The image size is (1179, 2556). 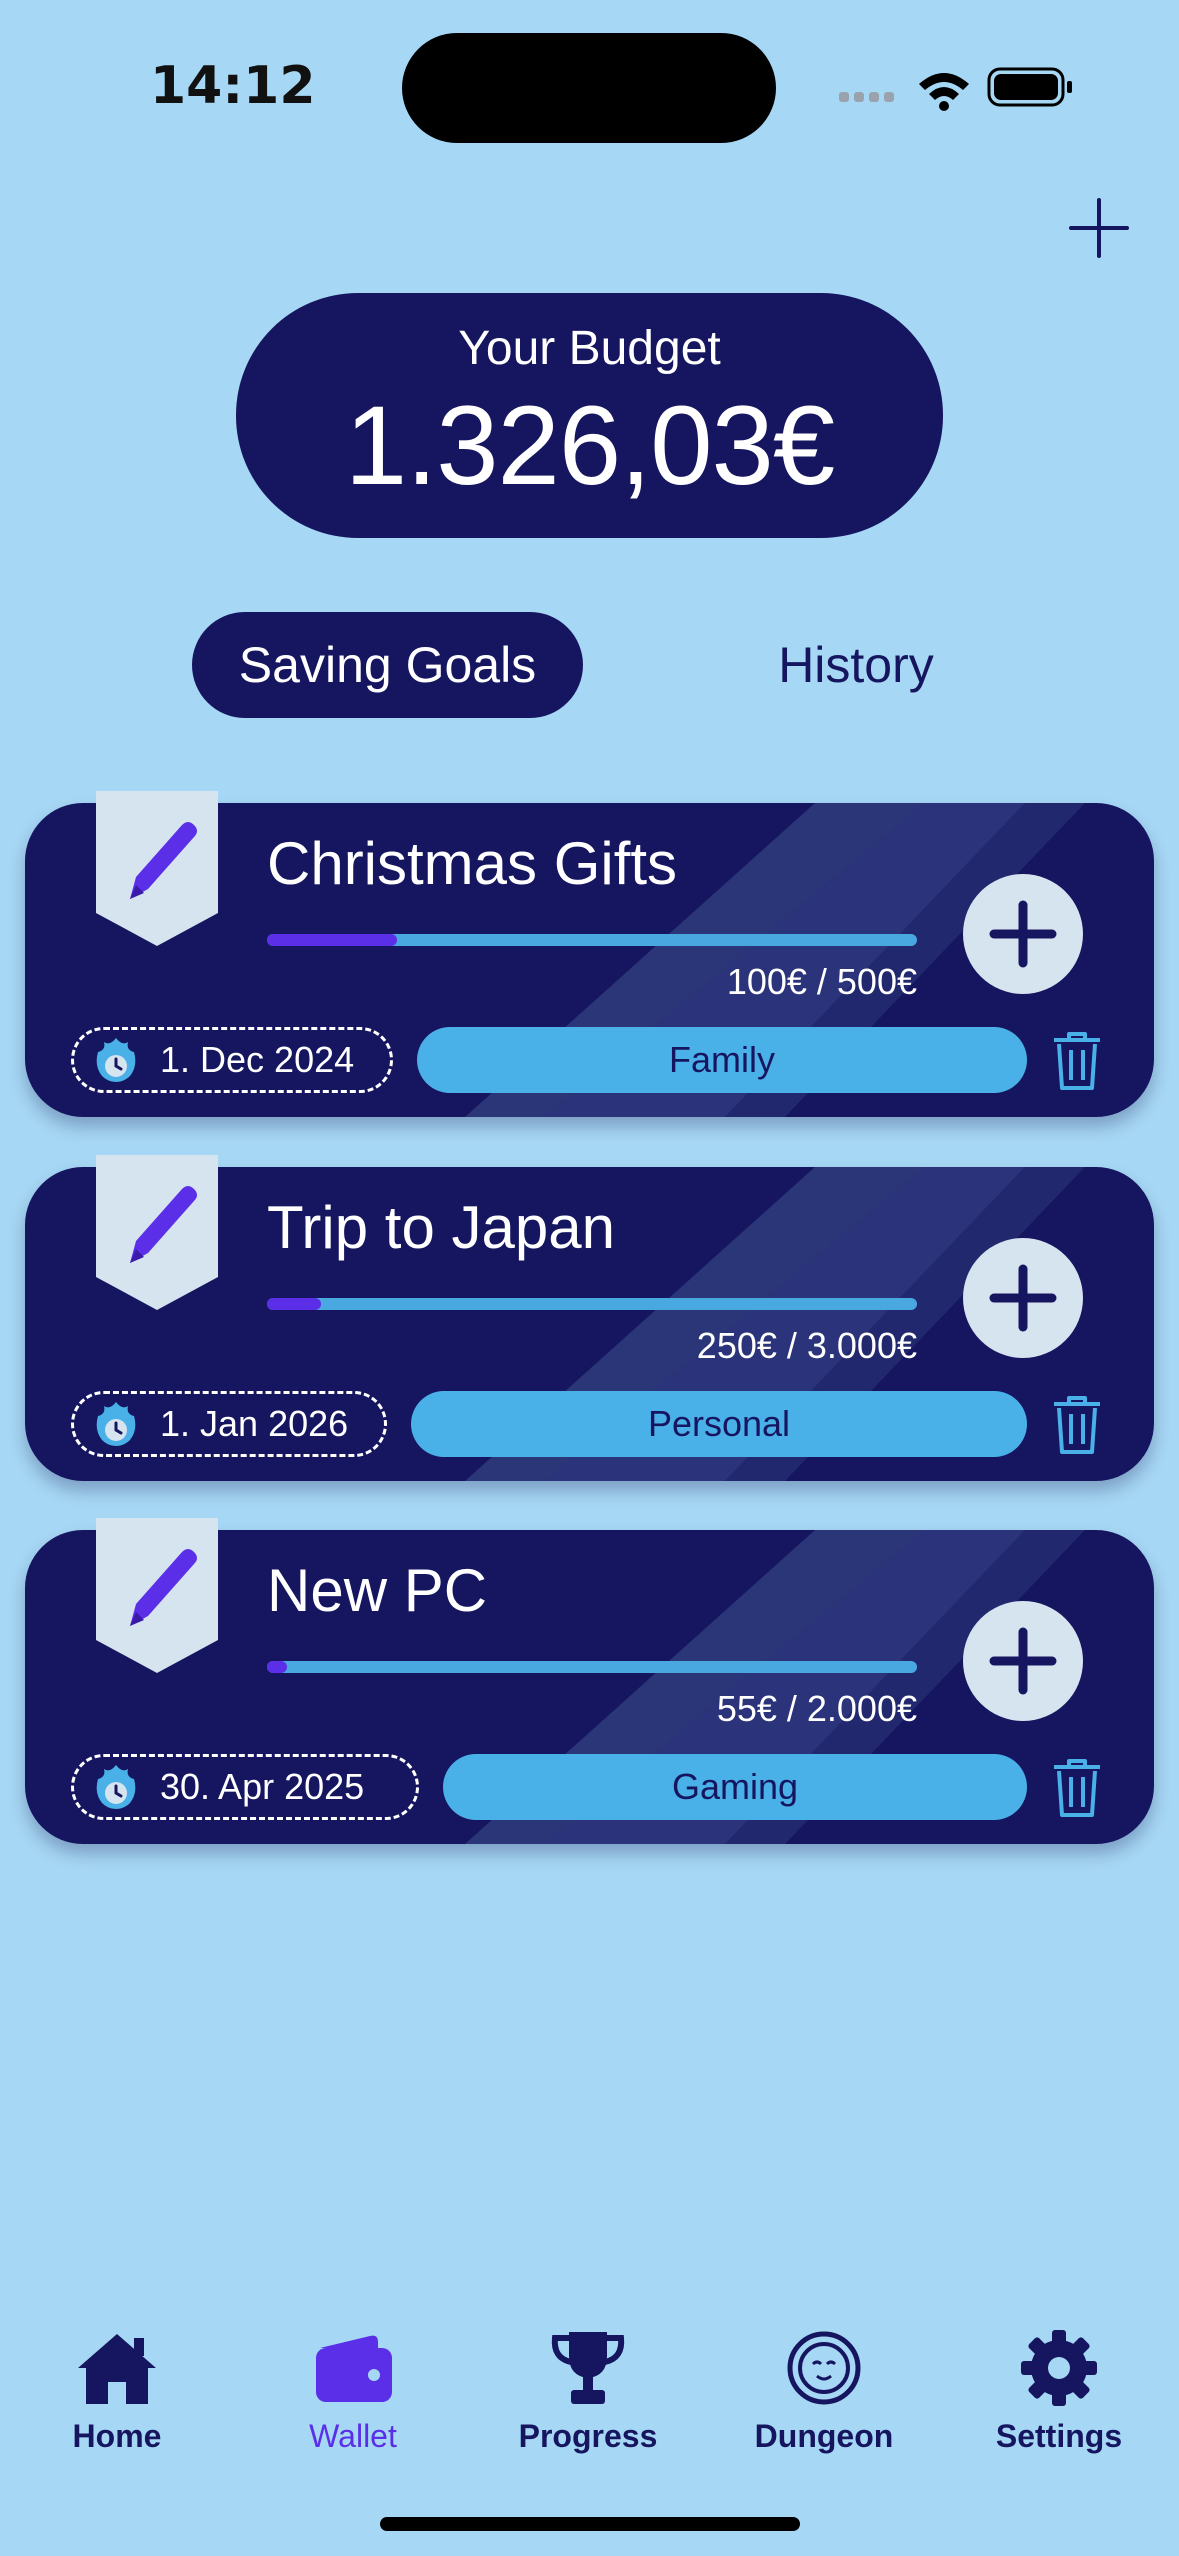 What do you see at coordinates (735, 1787) in the screenshot?
I see `category-tag: Gaming` at bounding box center [735, 1787].